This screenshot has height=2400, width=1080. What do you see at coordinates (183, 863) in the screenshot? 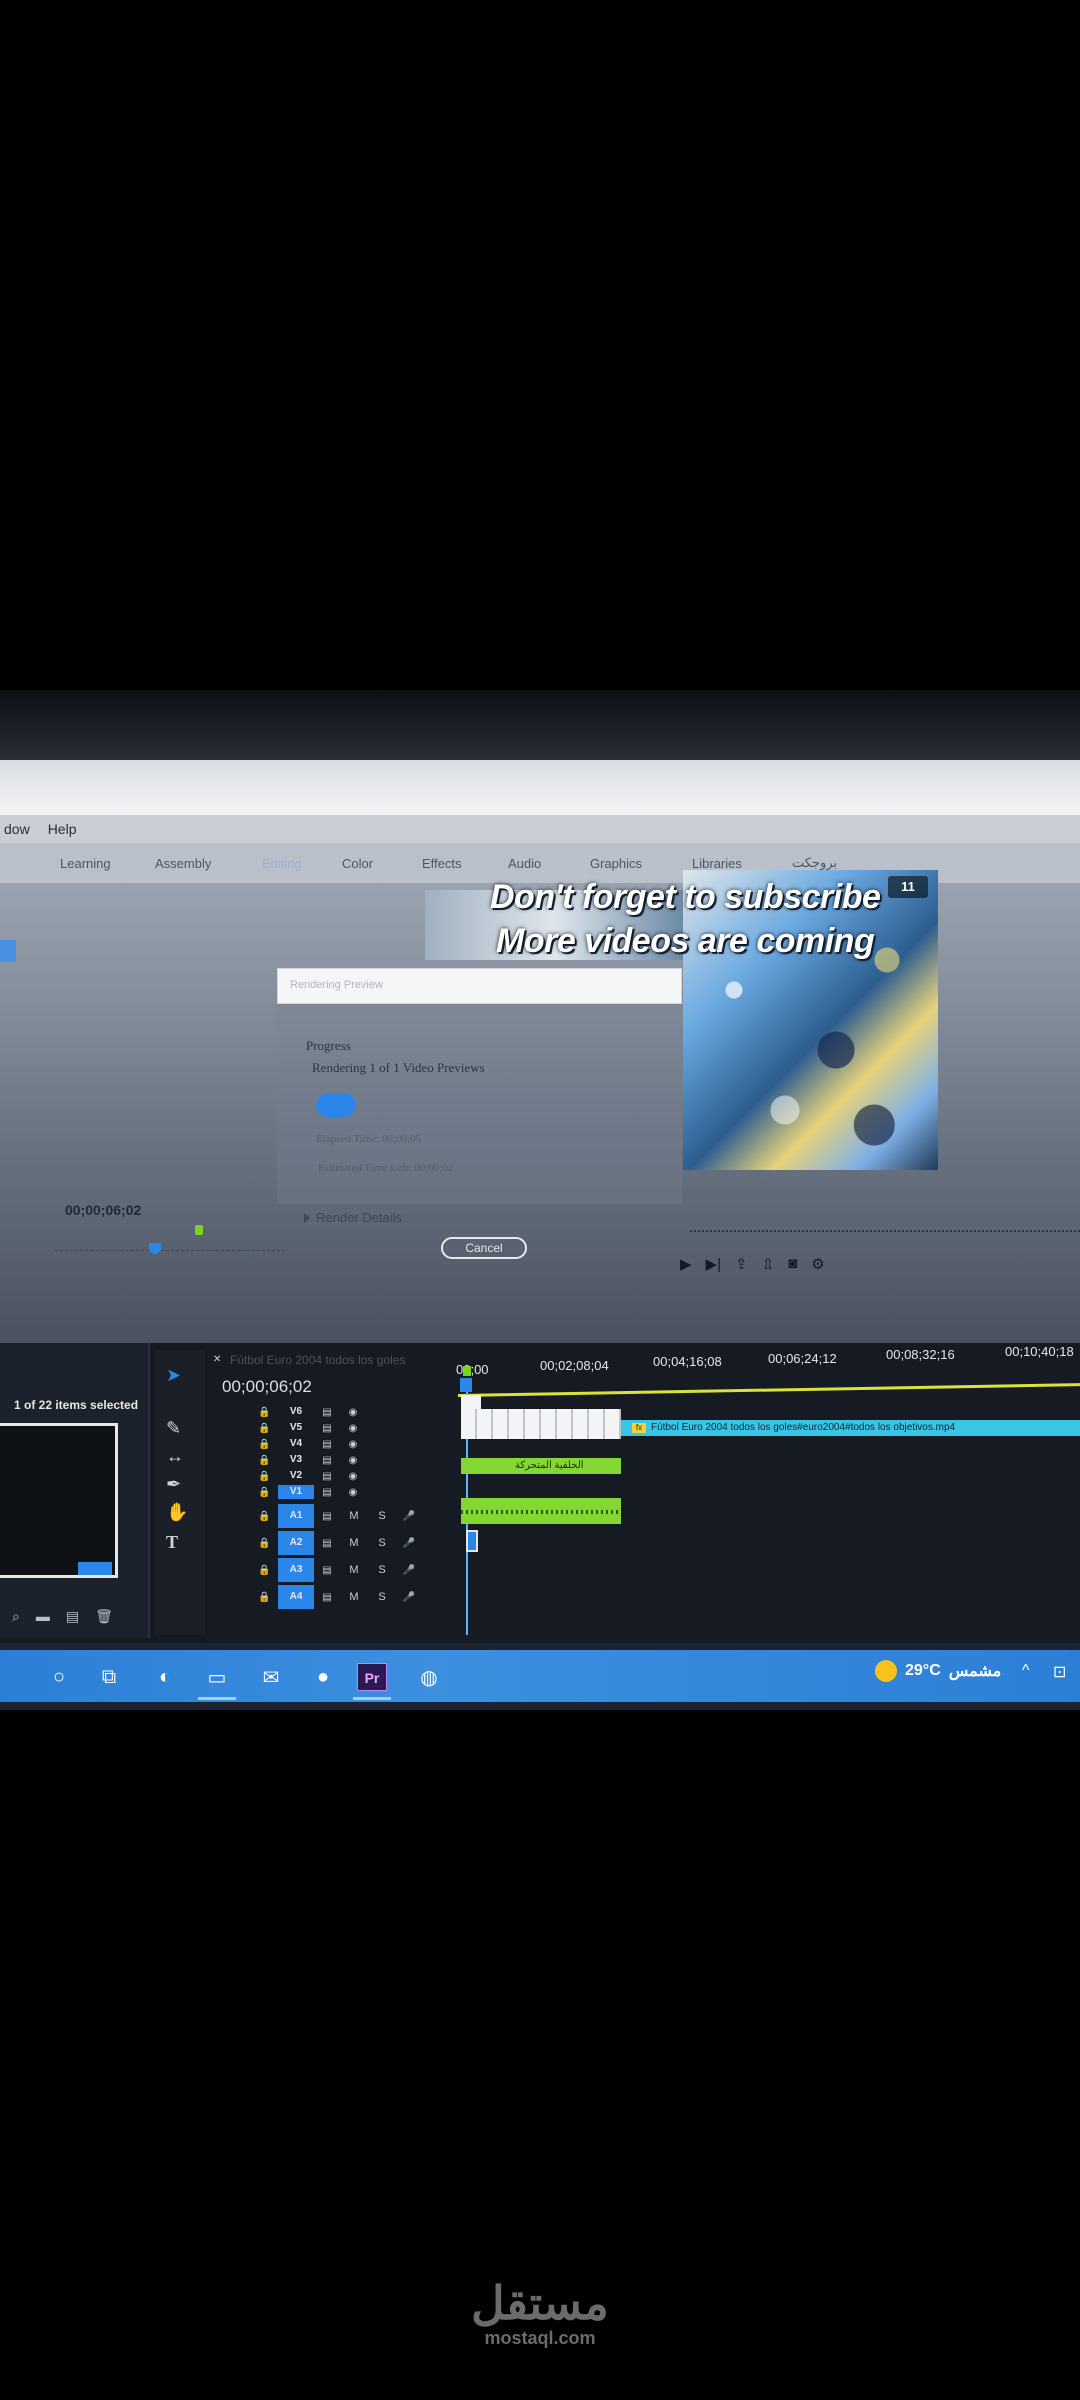
I see `tab-assembly: Assembly` at bounding box center [183, 863].